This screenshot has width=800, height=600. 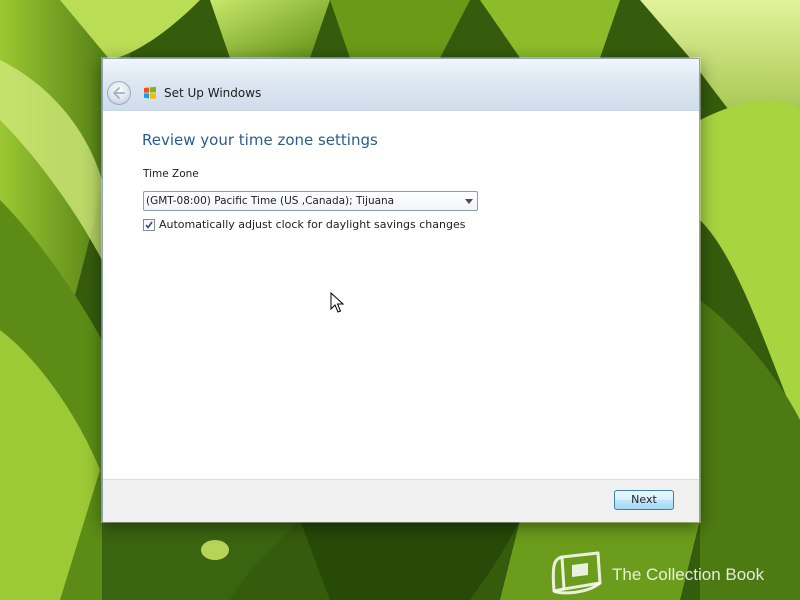 I want to click on window-title: Set Up Windows, so click(x=213, y=93).